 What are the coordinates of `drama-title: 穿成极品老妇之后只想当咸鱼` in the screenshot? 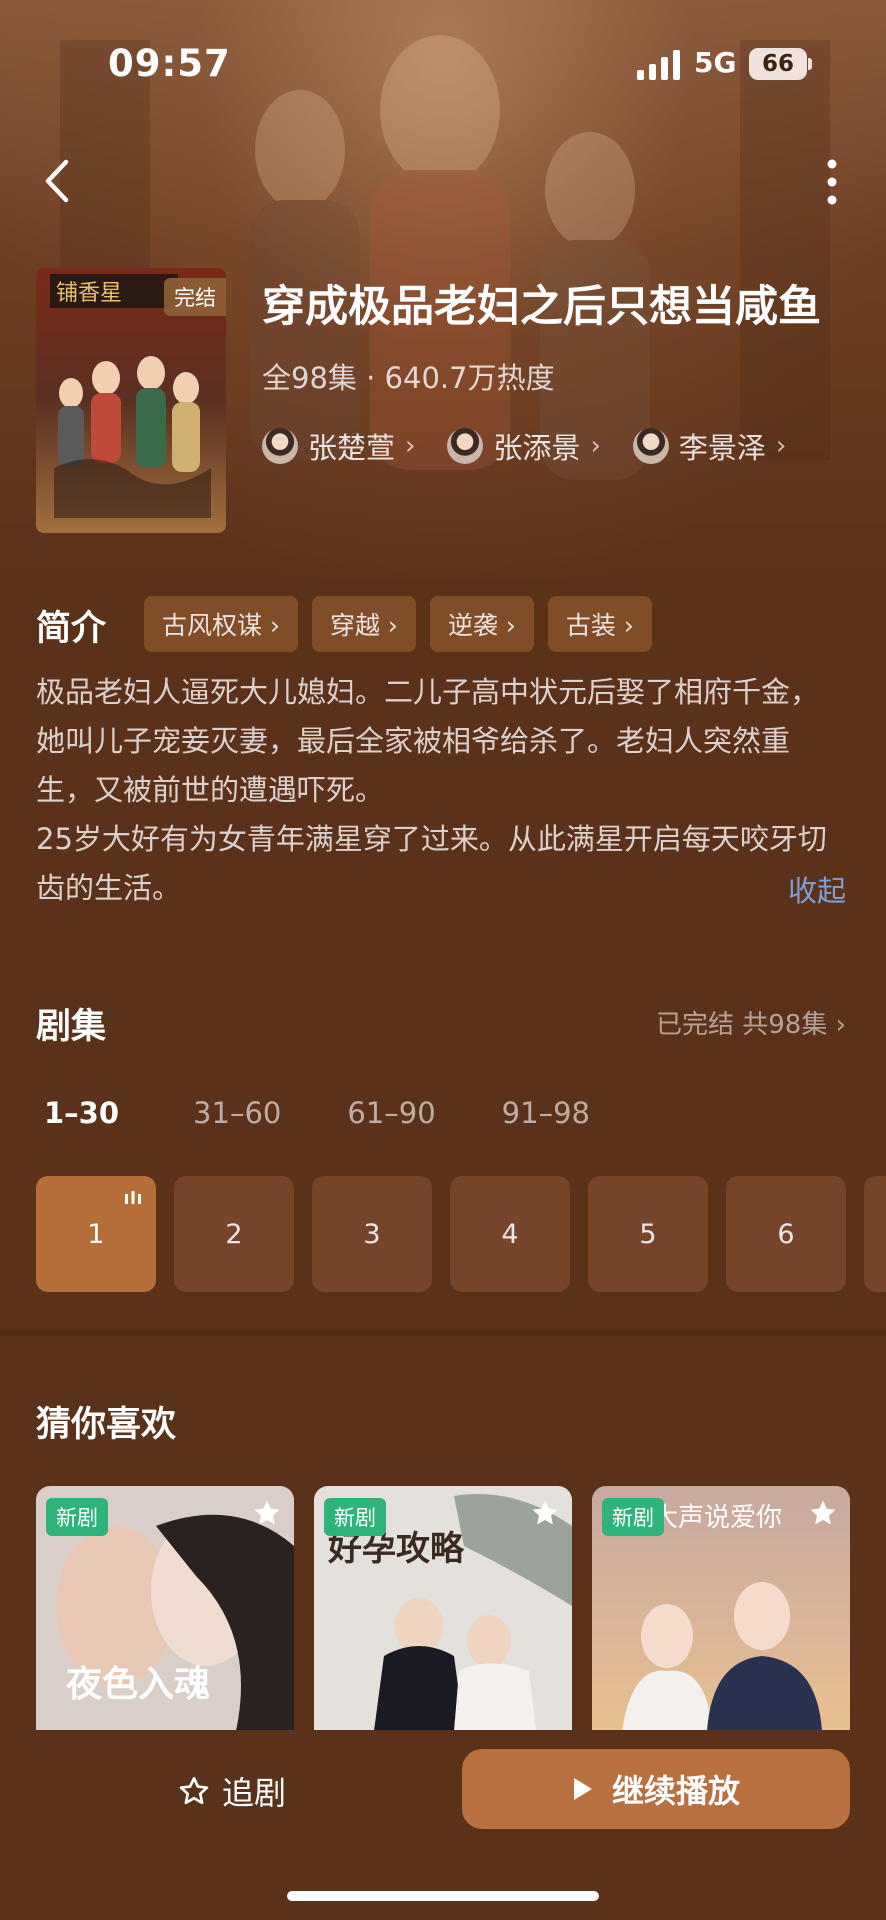 It's located at (541, 307).